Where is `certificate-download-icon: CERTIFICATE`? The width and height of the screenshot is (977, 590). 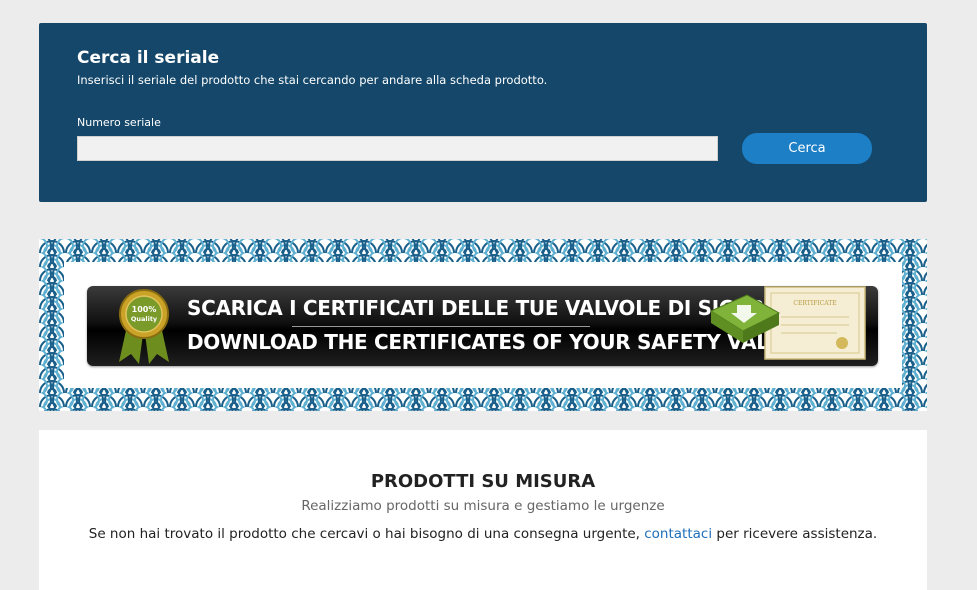 certificate-download-icon: CERTIFICATE is located at coordinates (787, 323).